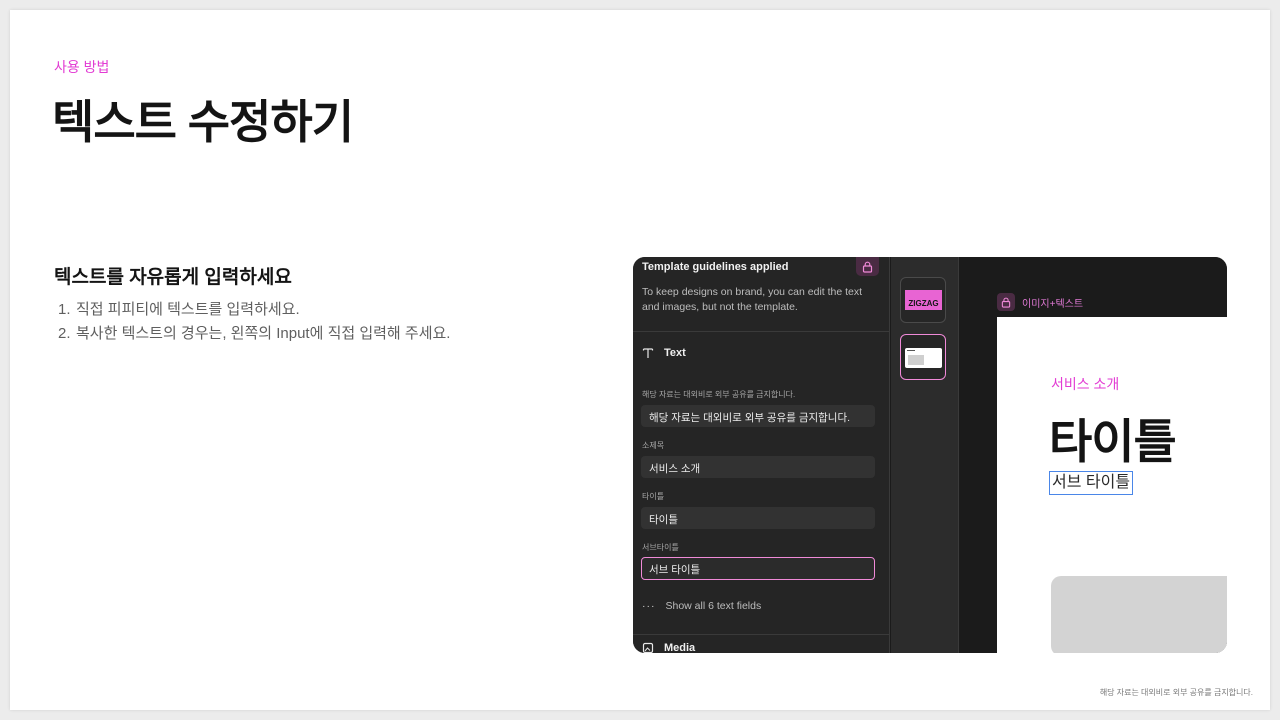 This screenshot has width=1280, height=720. Describe the element at coordinates (82, 67) in the screenshot. I see `slide-eyebrow: 사용 방법` at that location.